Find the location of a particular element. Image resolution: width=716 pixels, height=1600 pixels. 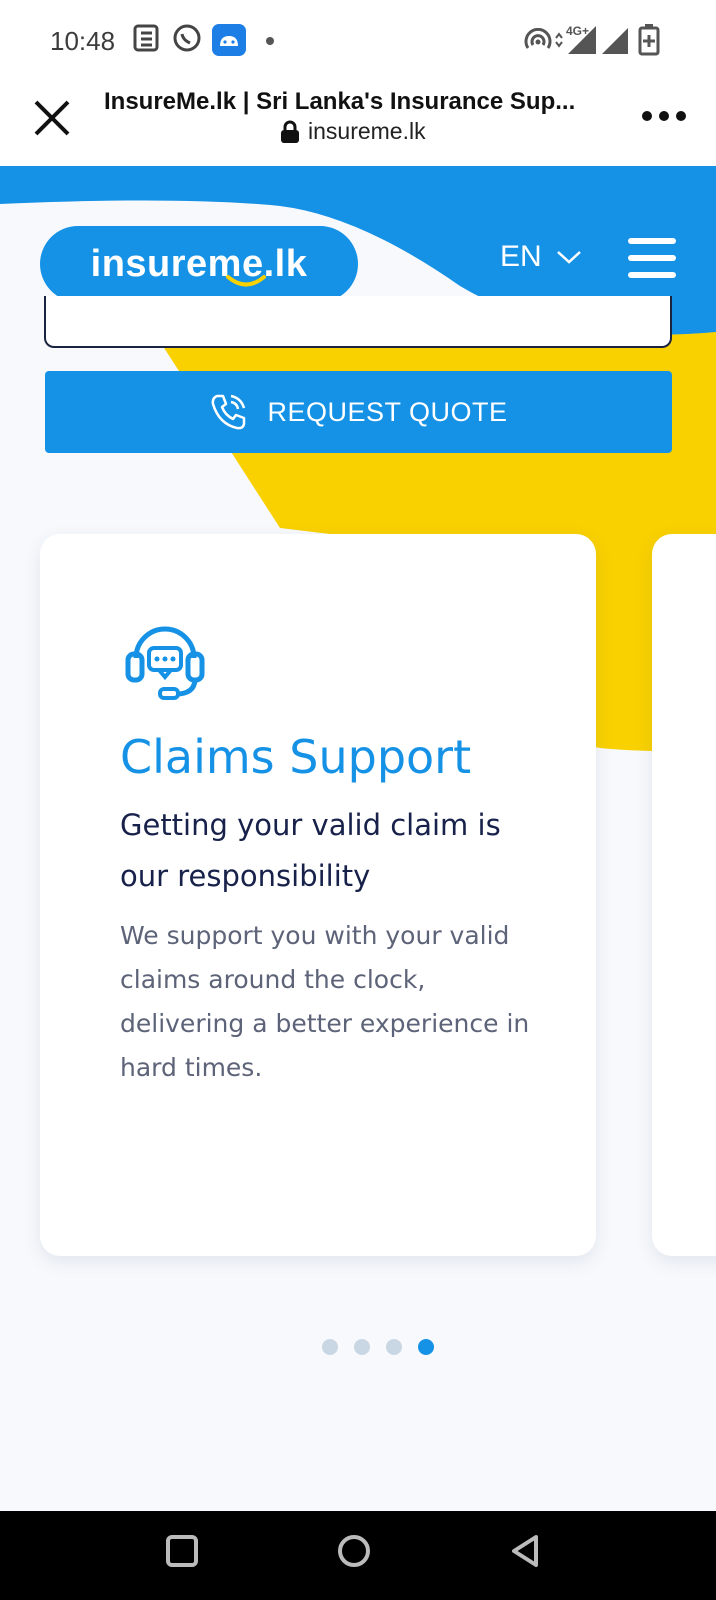

back-icon is located at coordinates (526, 1551).